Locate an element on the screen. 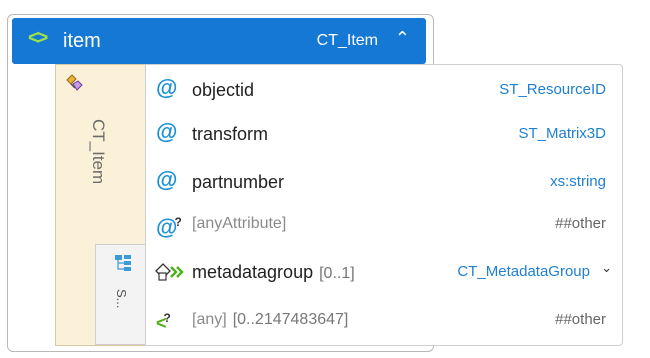 This screenshot has width=650, height=358. attribute-name: objectid is located at coordinates (223, 90).